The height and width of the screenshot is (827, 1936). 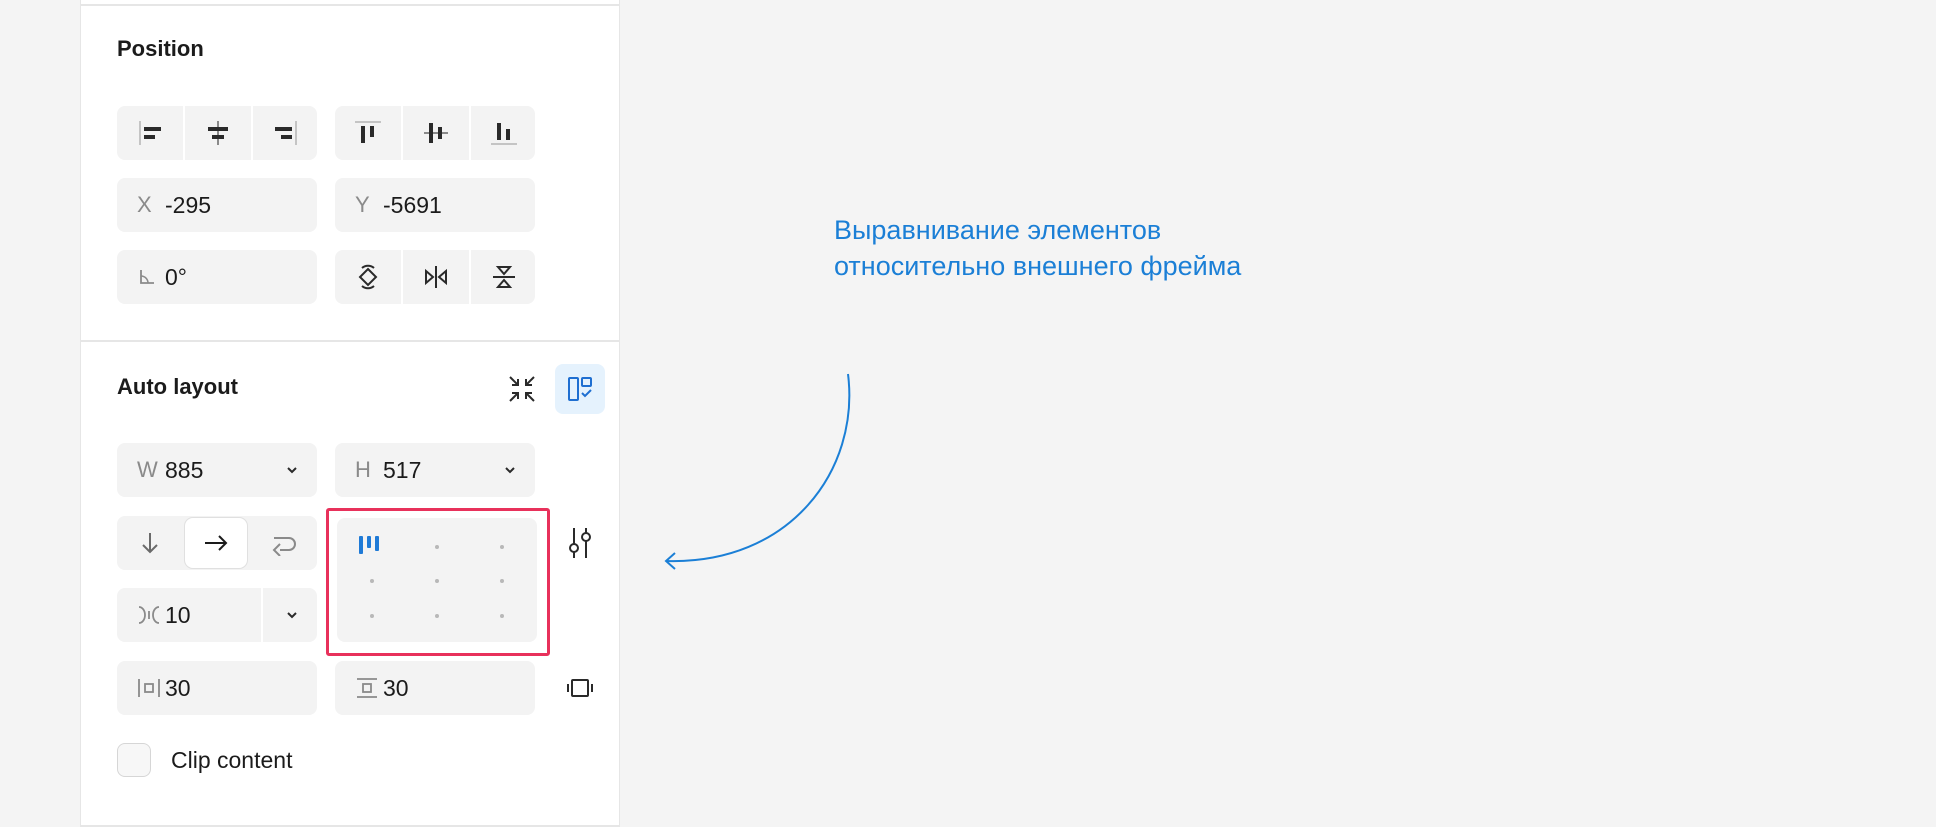 What do you see at coordinates (757, 471) in the screenshot?
I see `annotation-arrow` at bounding box center [757, 471].